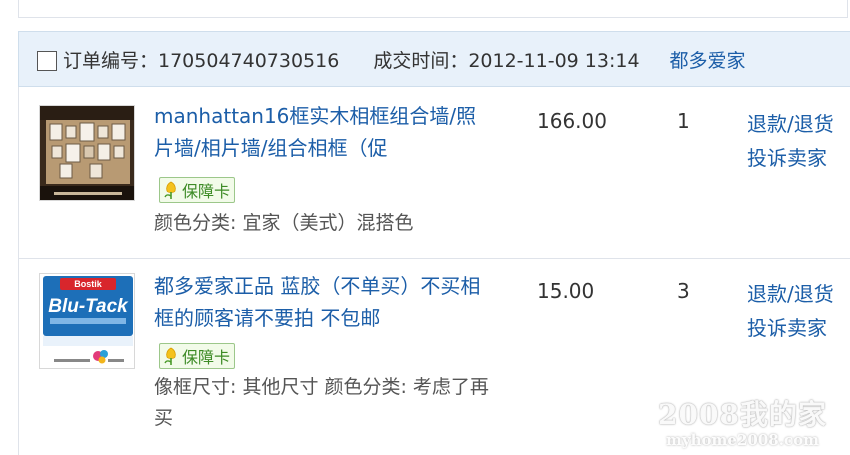  Describe the element at coordinates (324, 132) in the screenshot. I see `item-title: manhattan16框实木相框组合墙/照片墙/相片墙/组合相框（促` at that location.